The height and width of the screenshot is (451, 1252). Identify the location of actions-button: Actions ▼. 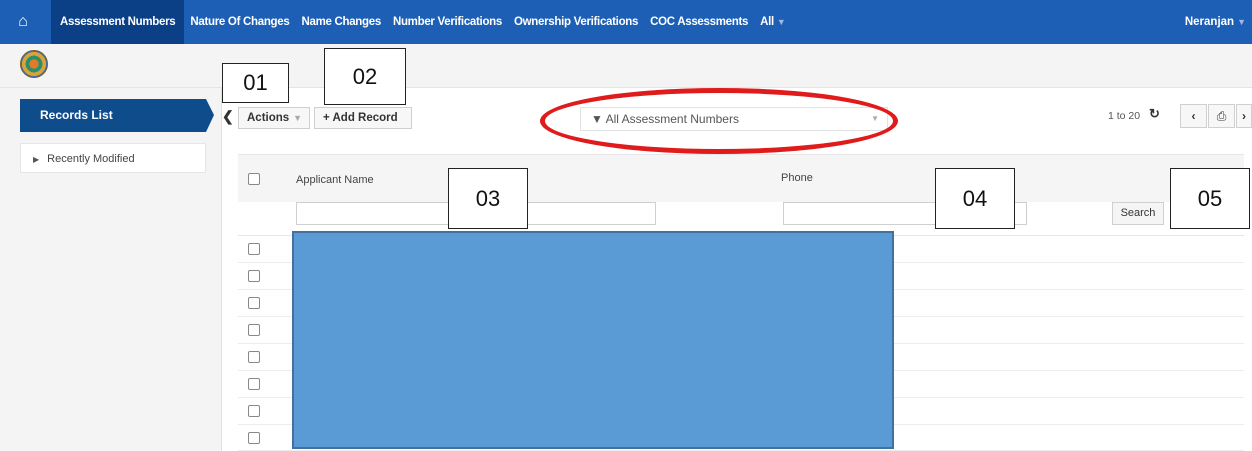
(274, 118).